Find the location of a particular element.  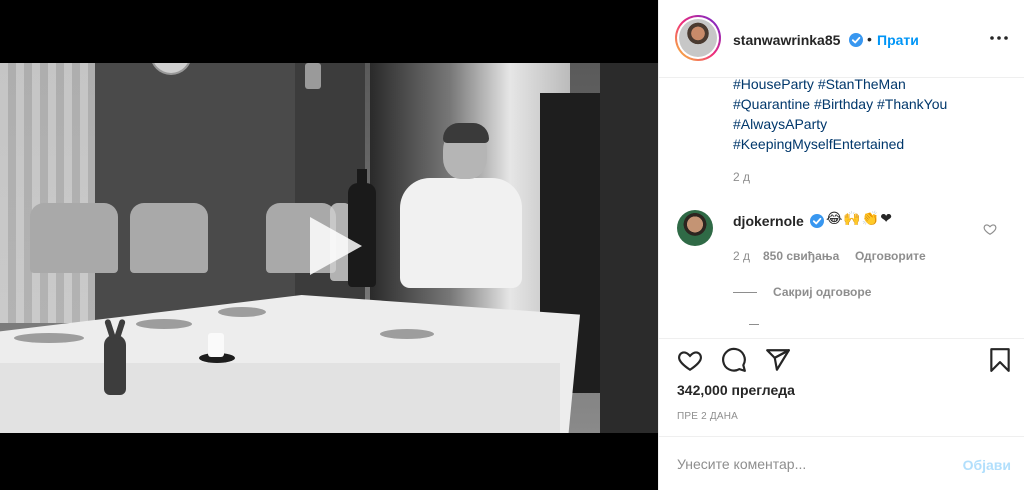

hashtag-line: #AlwaysAParty is located at coordinates (863, 124).